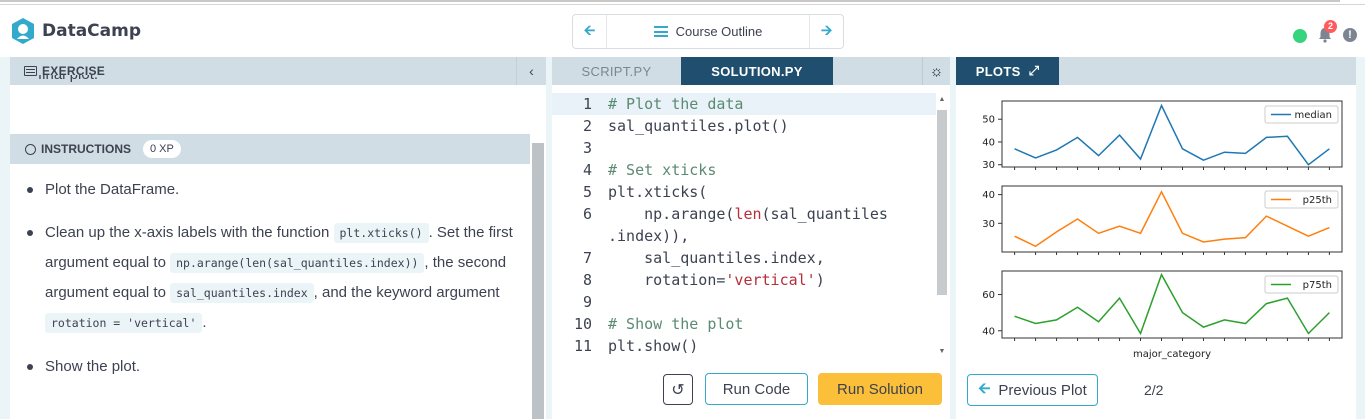  I want to click on previous-plot-button: 🡨 Previous Plot, so click(1032, 390).